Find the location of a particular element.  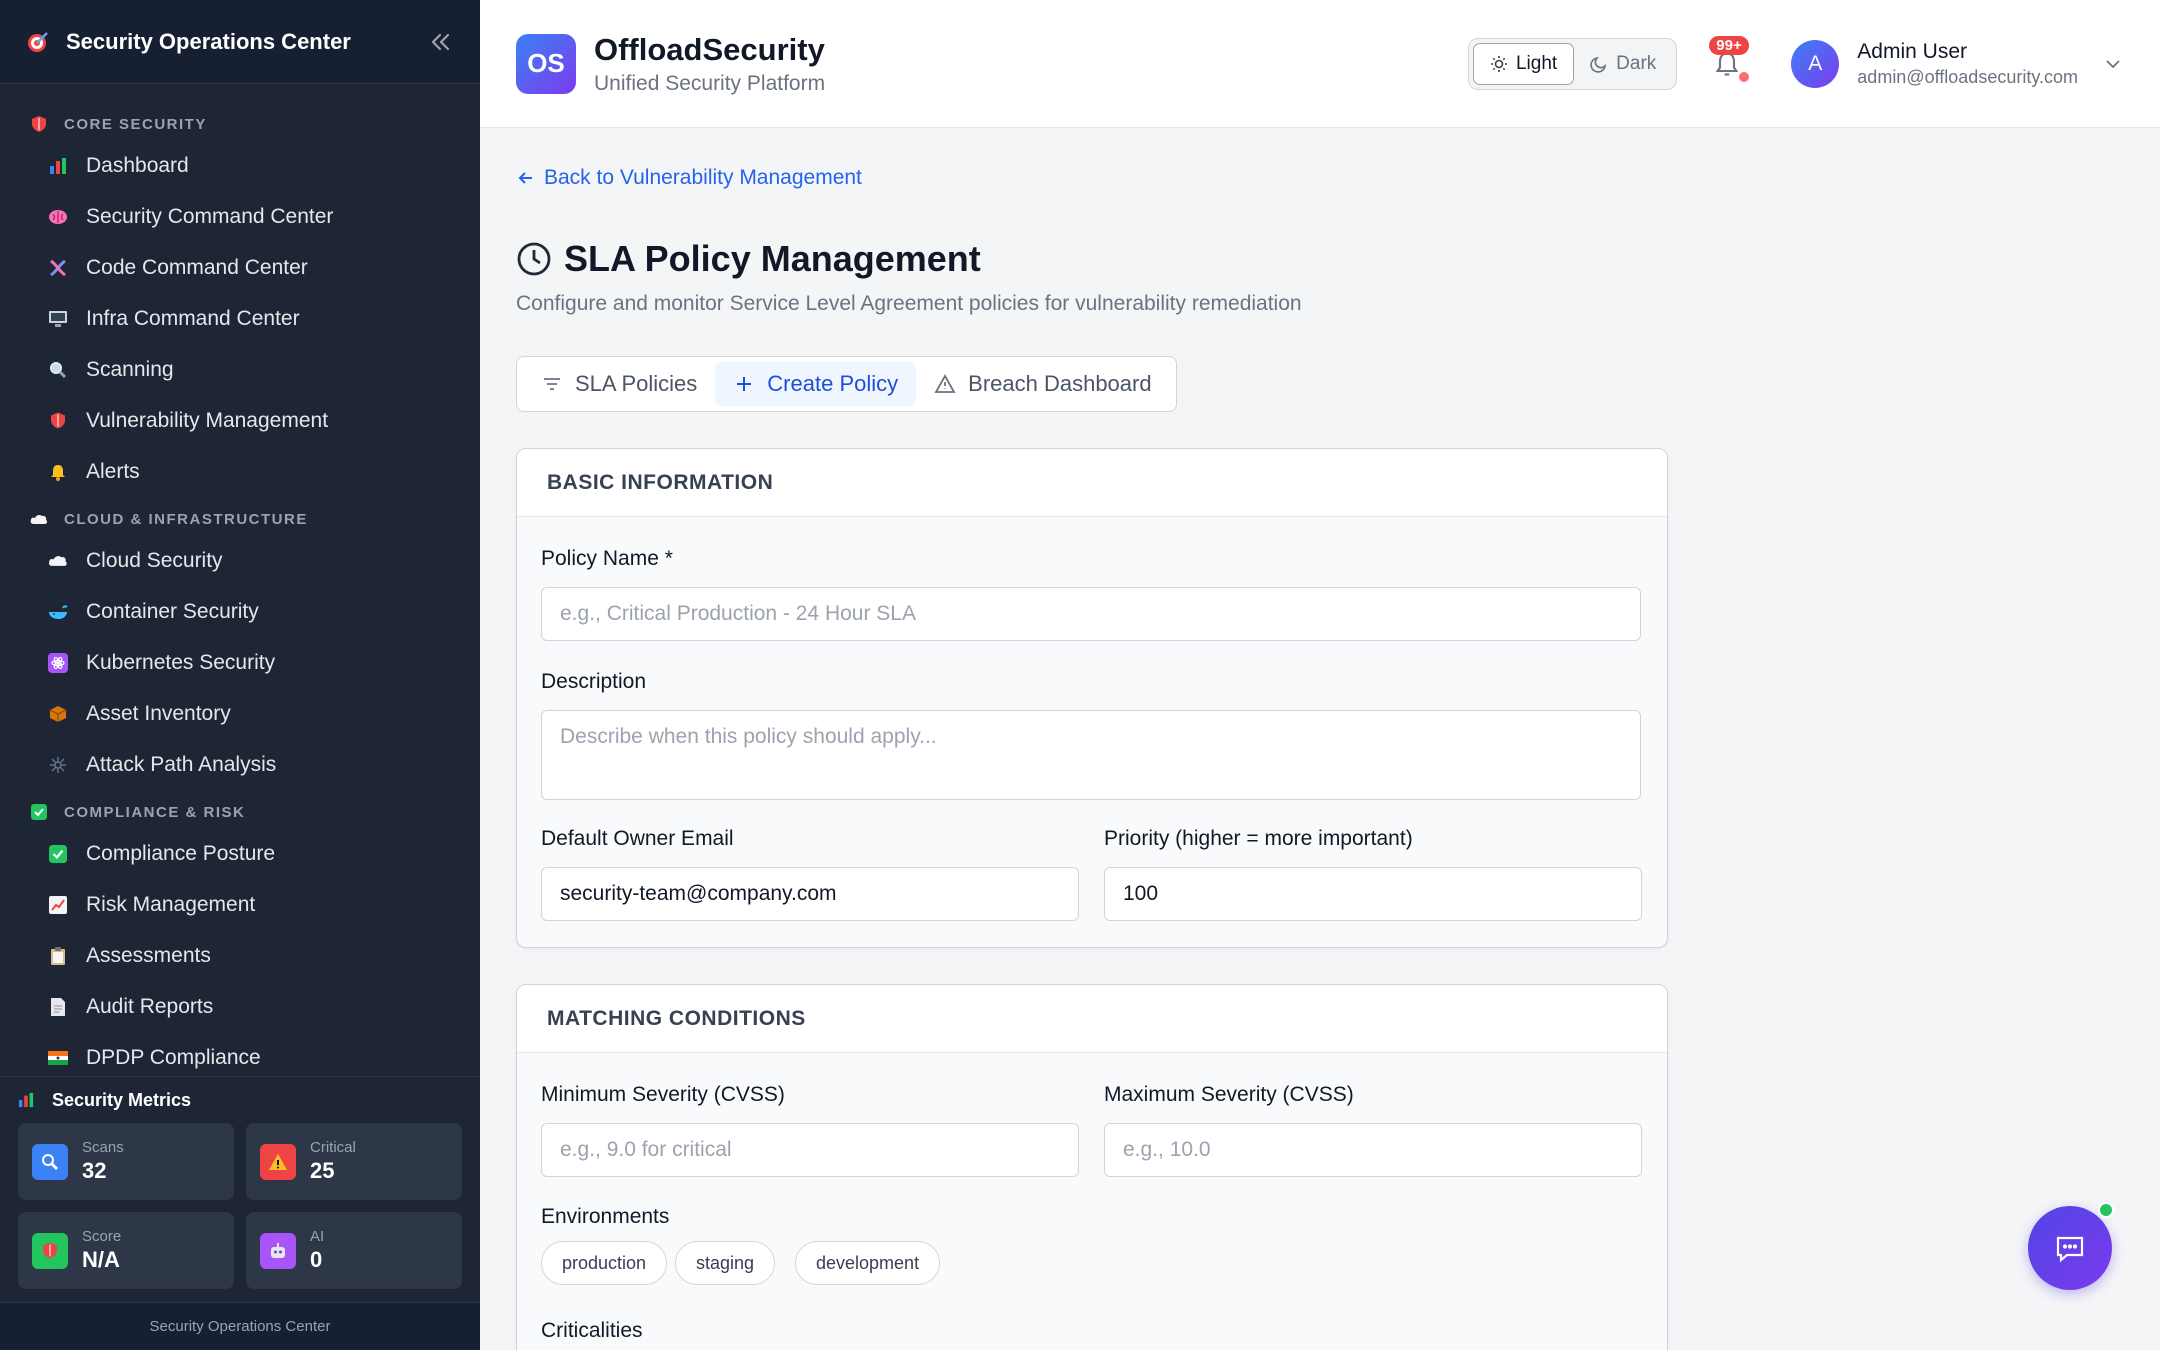

sidebar-item-label: Kubernetes Security is located at coordinates (181, 662).